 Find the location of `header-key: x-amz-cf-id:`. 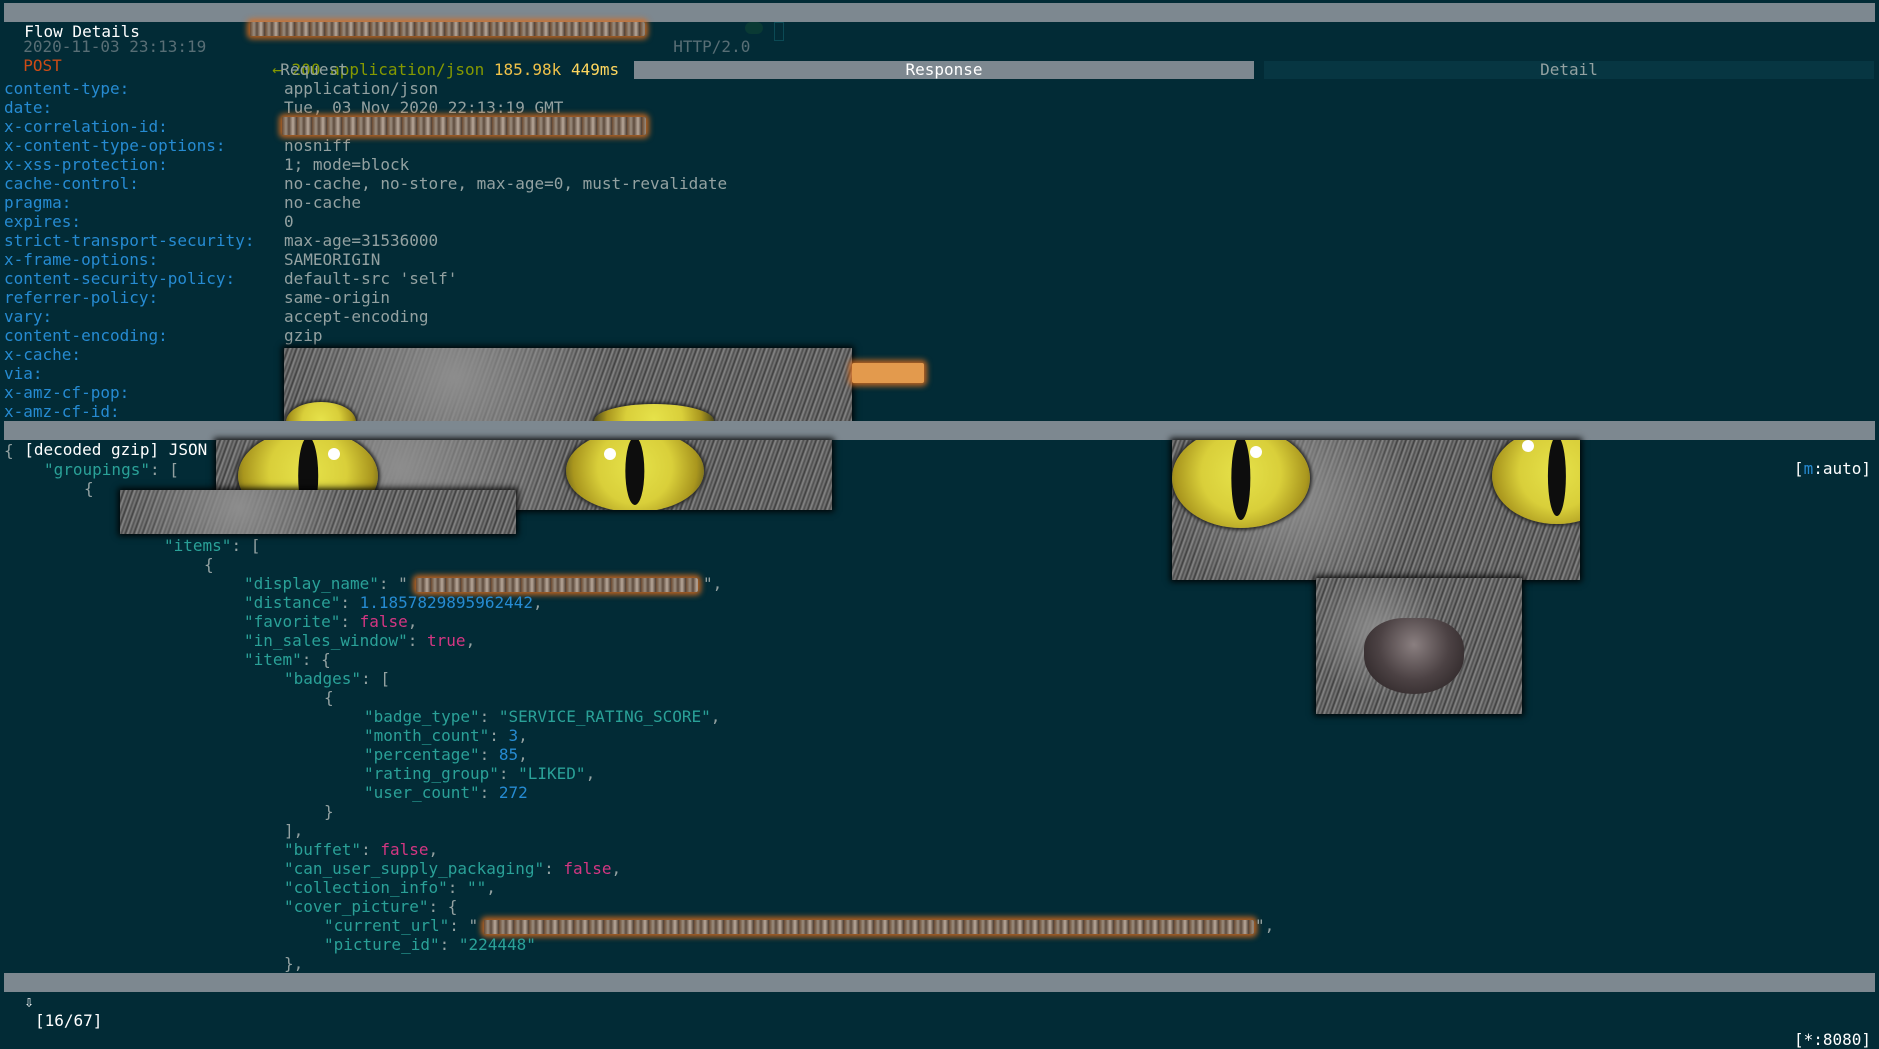

header-key: x-amz-cf-id: is located at coordinates (62, 411).